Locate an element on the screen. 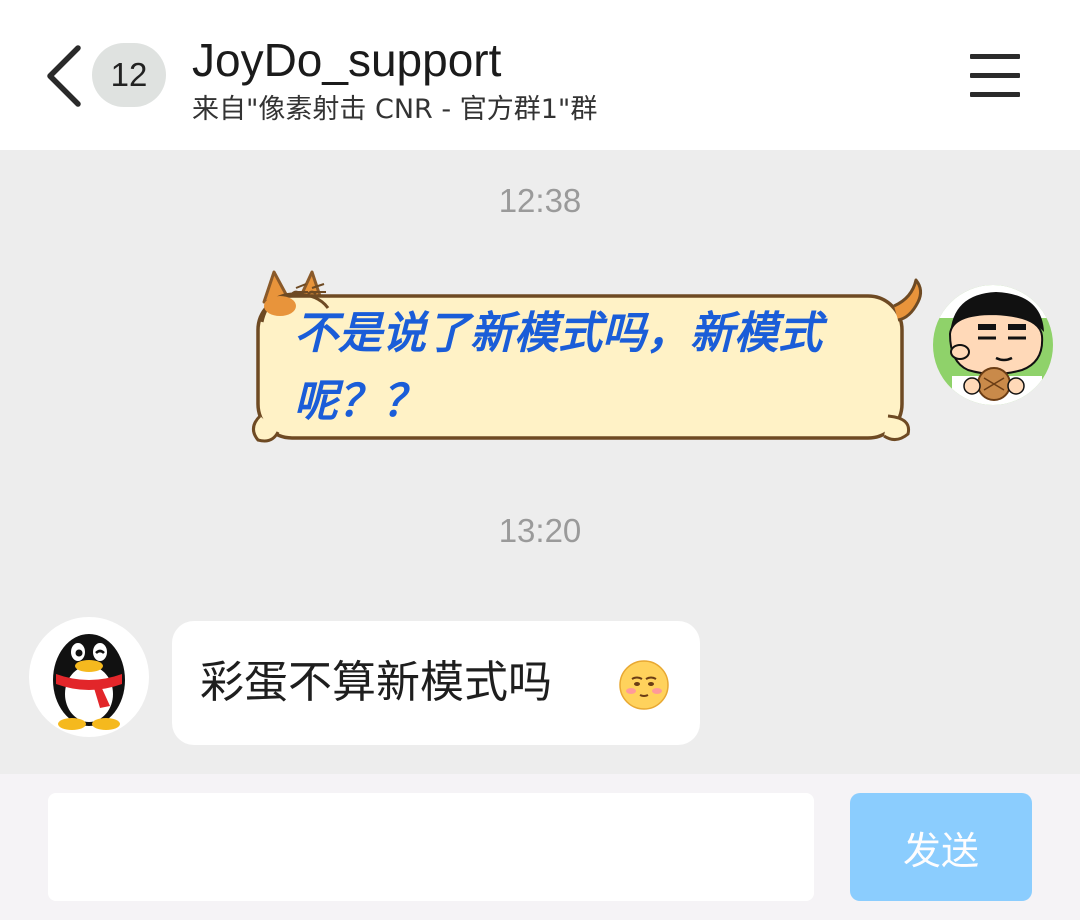 This screenshot has height=920, width=1080. message-bubble-self: 不是说了新模式吗，新模式呢？？ is located at coordinates (588, 366).